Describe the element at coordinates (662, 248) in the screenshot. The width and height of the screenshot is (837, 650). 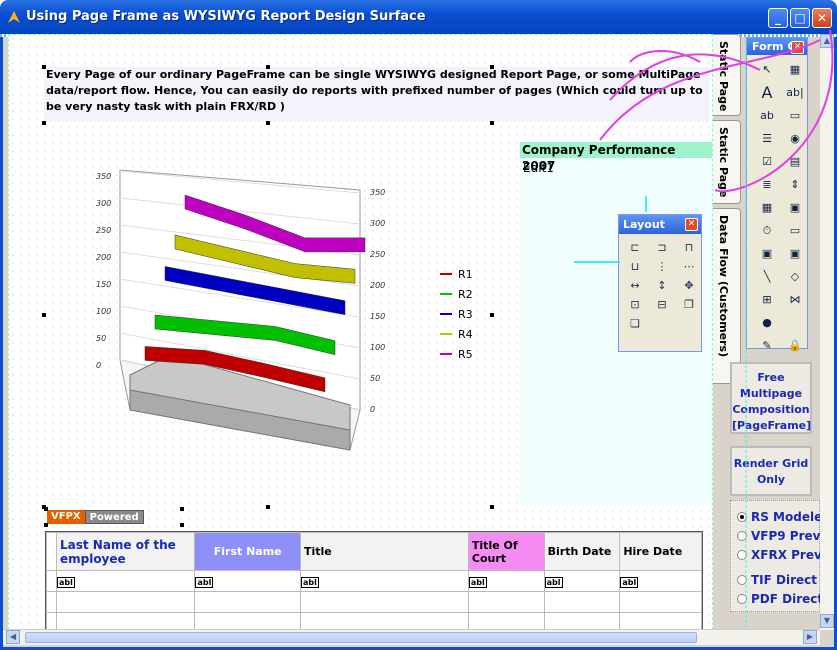
I see `align-right-icon: ⊐` at that location.